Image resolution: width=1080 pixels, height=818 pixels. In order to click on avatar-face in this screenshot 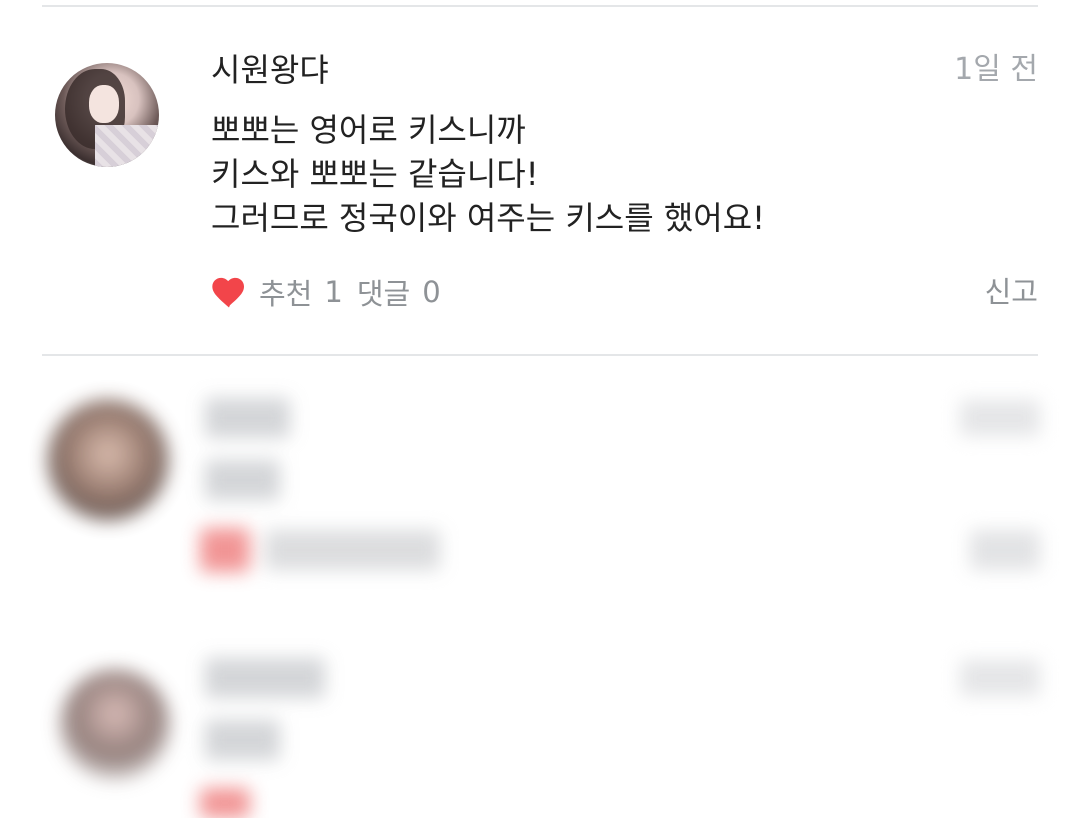, I will do `click(104, 104)`.